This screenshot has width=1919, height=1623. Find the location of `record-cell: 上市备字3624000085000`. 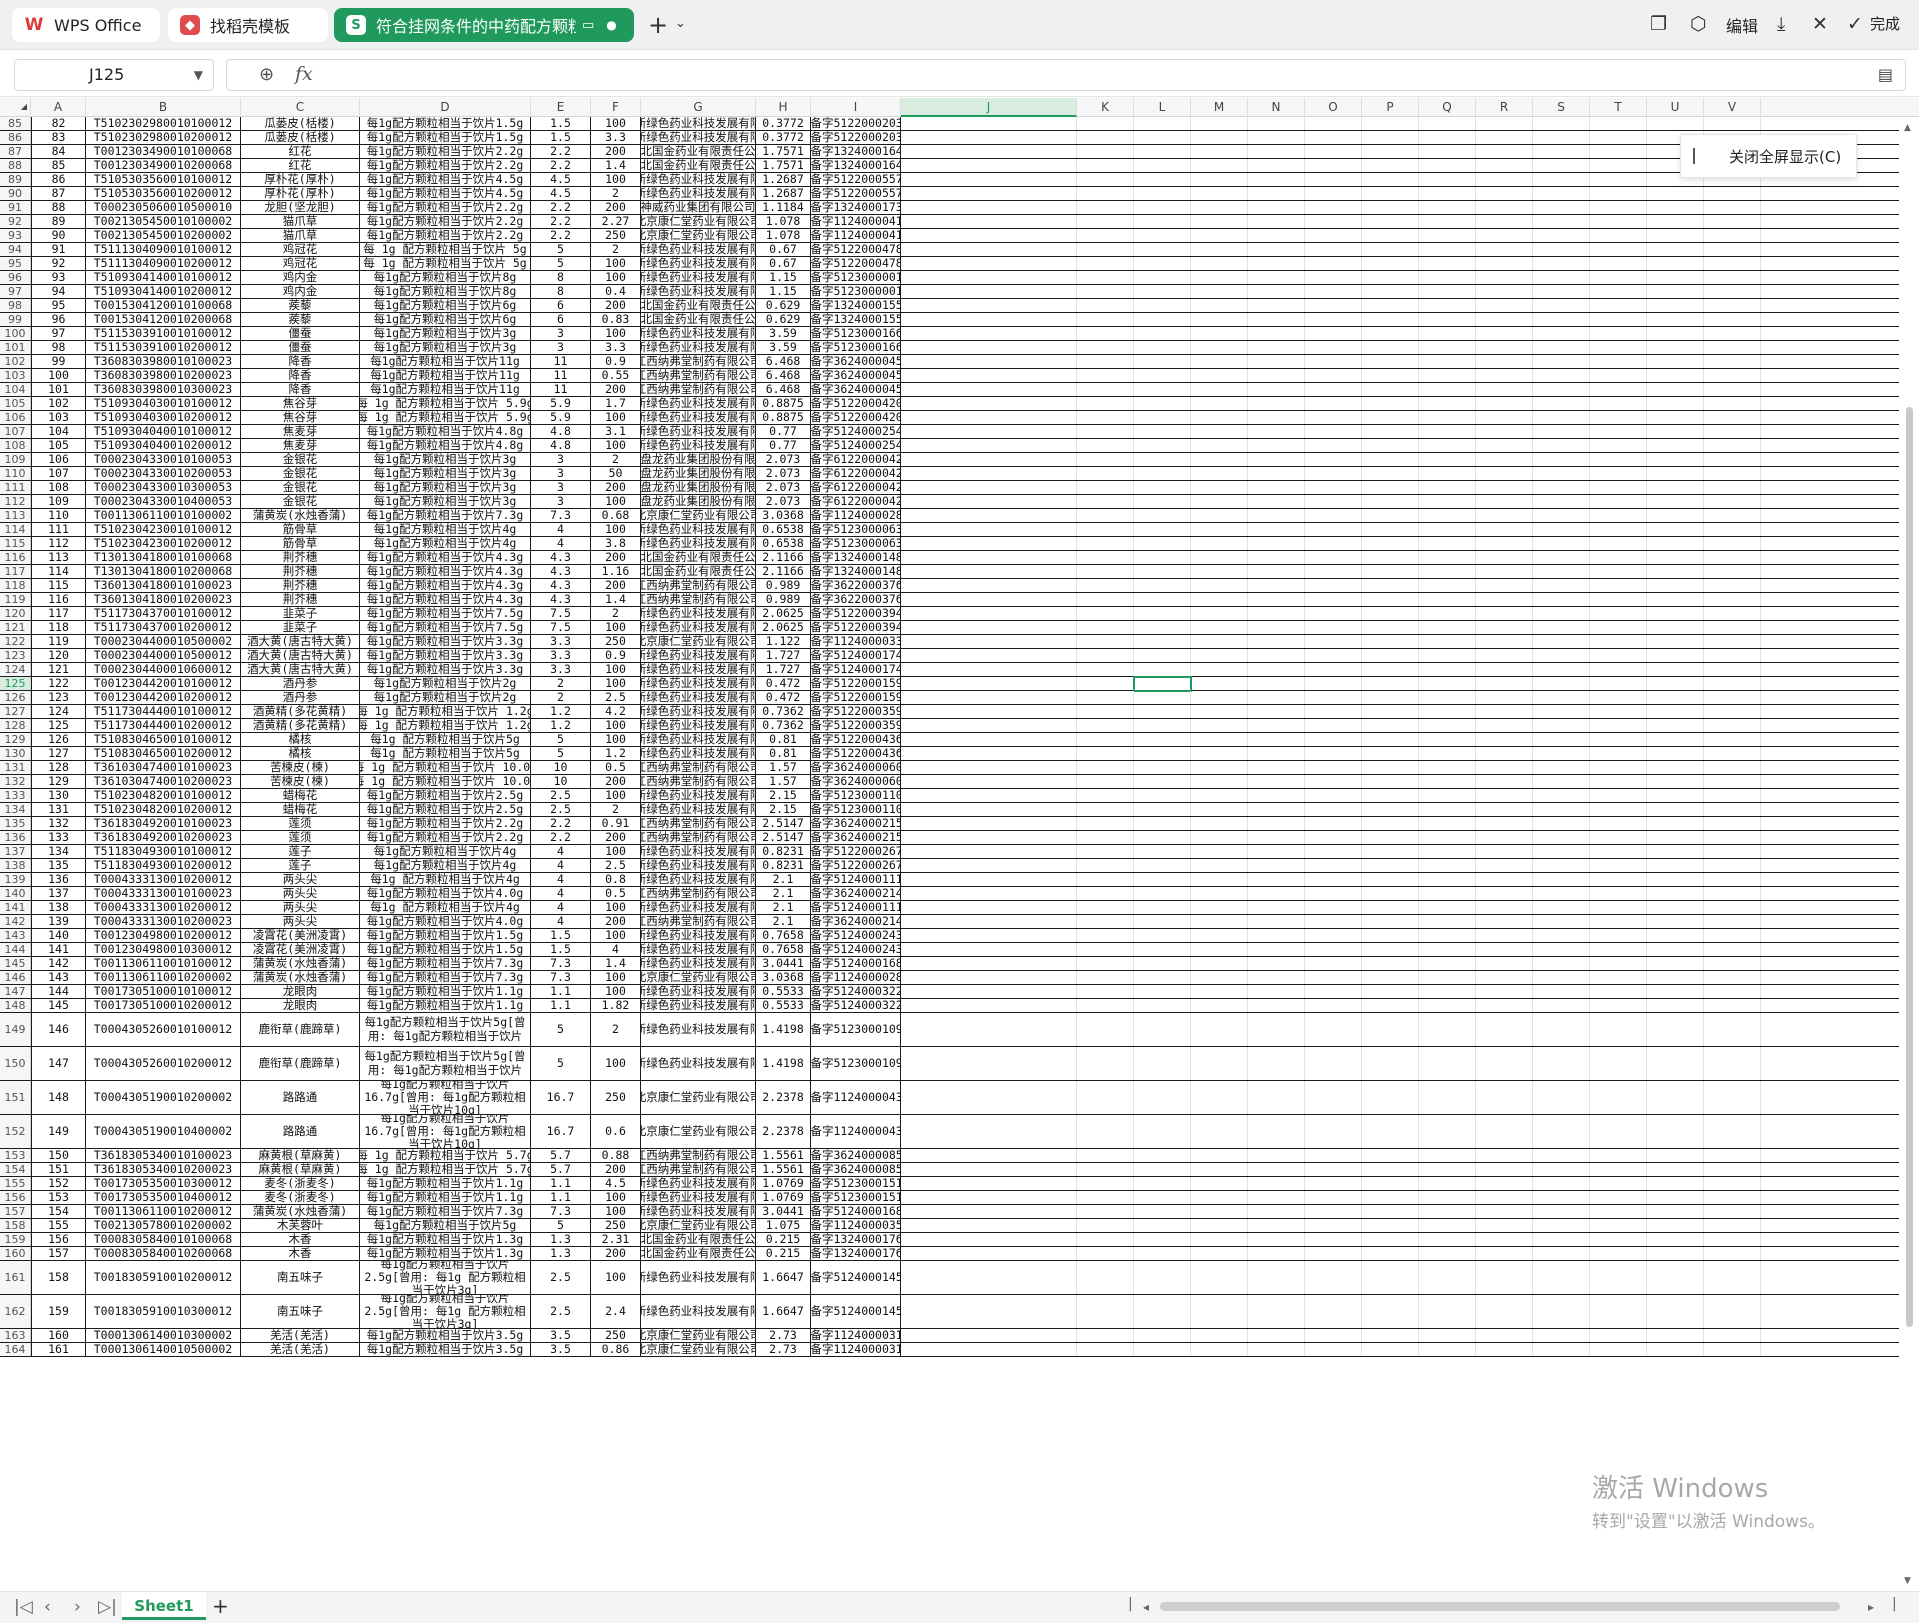

record-cell: 上市备字3624000085000 is located at coordinates (856, 1155).